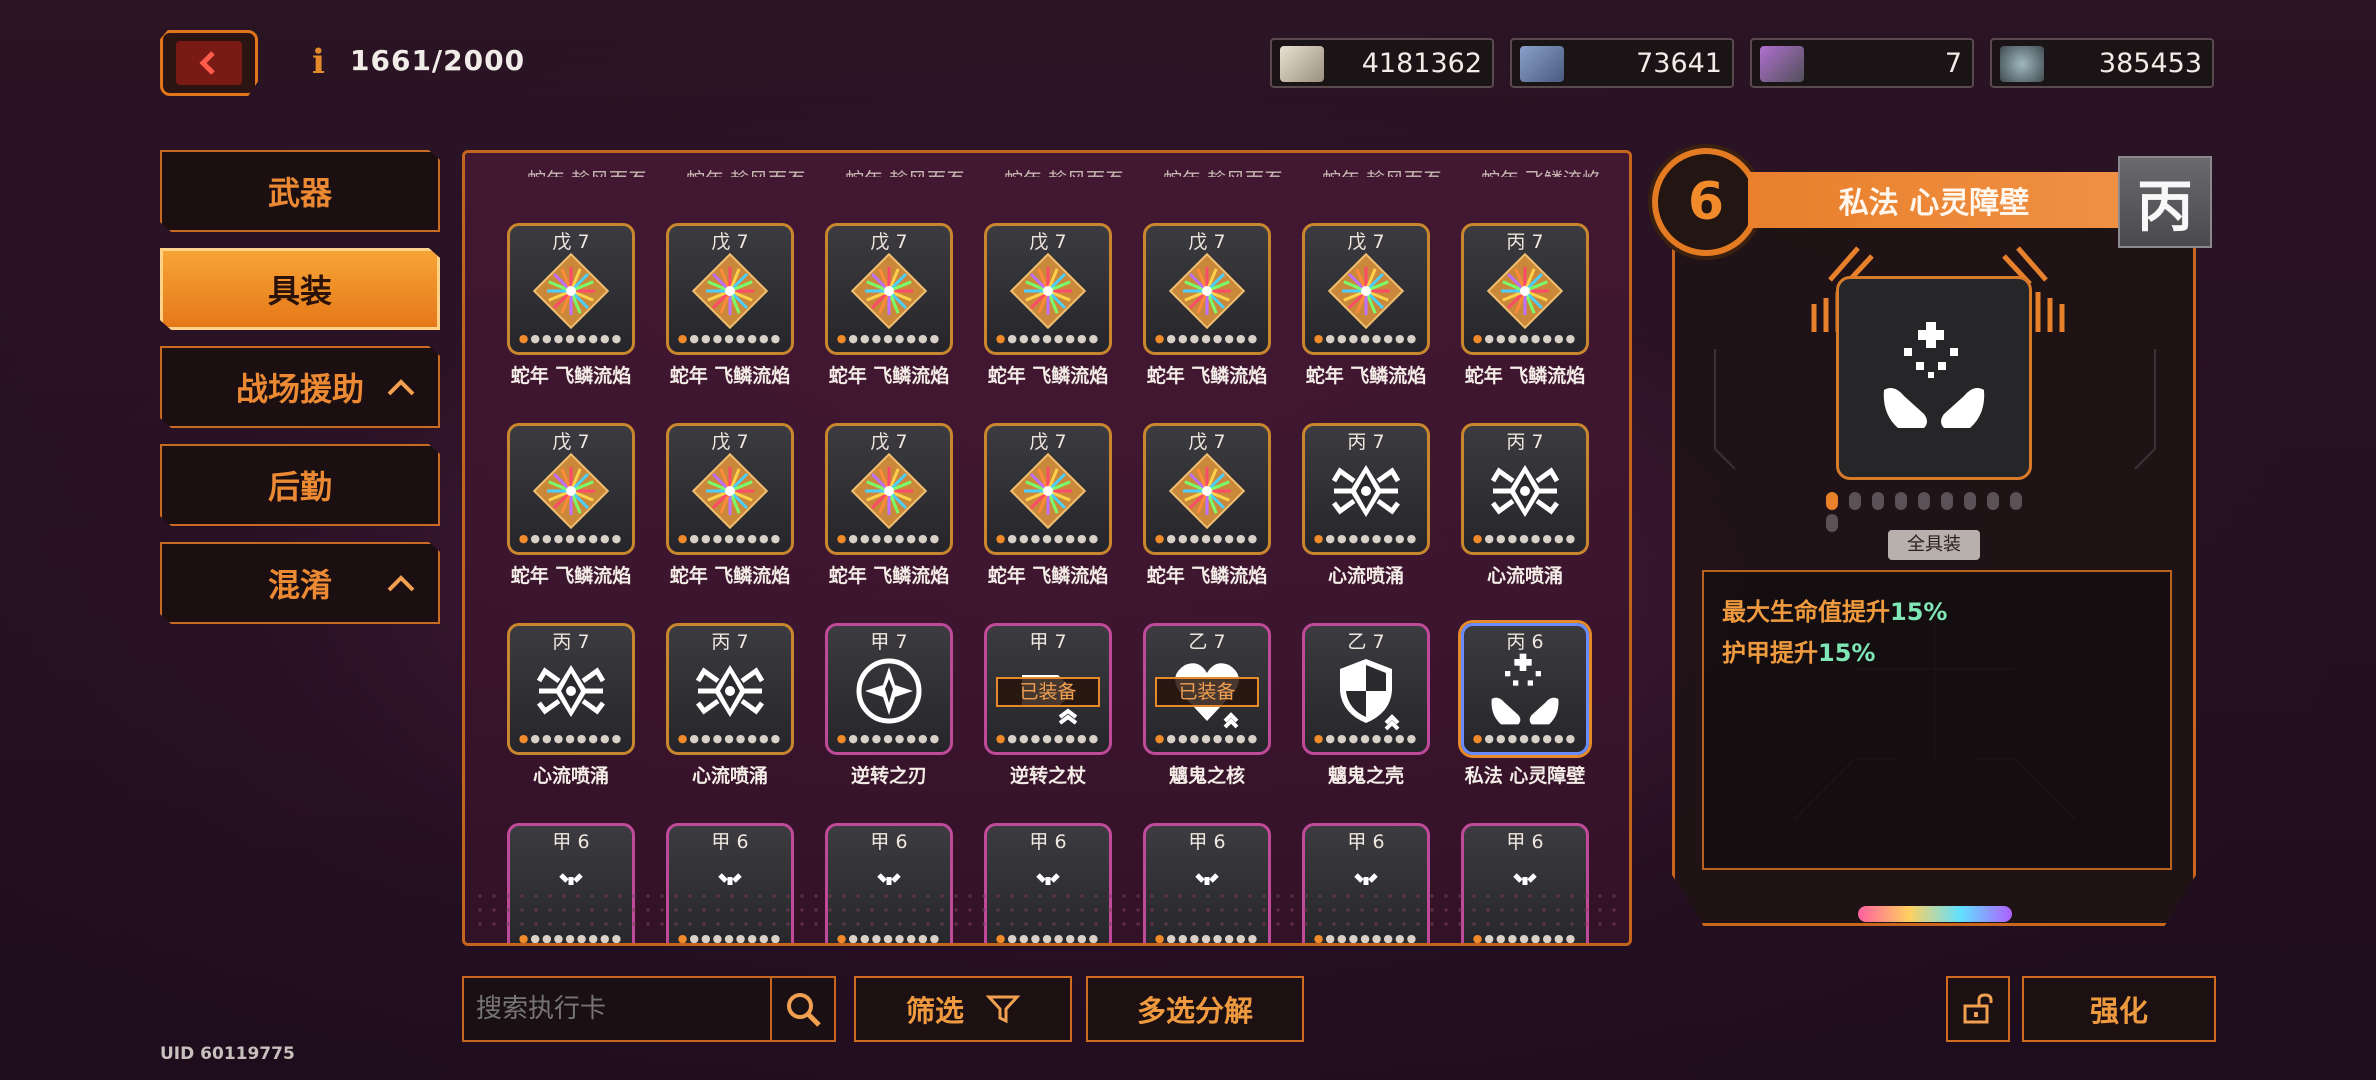 This screenshot has height=1080, width=2376. I want to click on effect-text: 护甲提升, so click(1770, 653).